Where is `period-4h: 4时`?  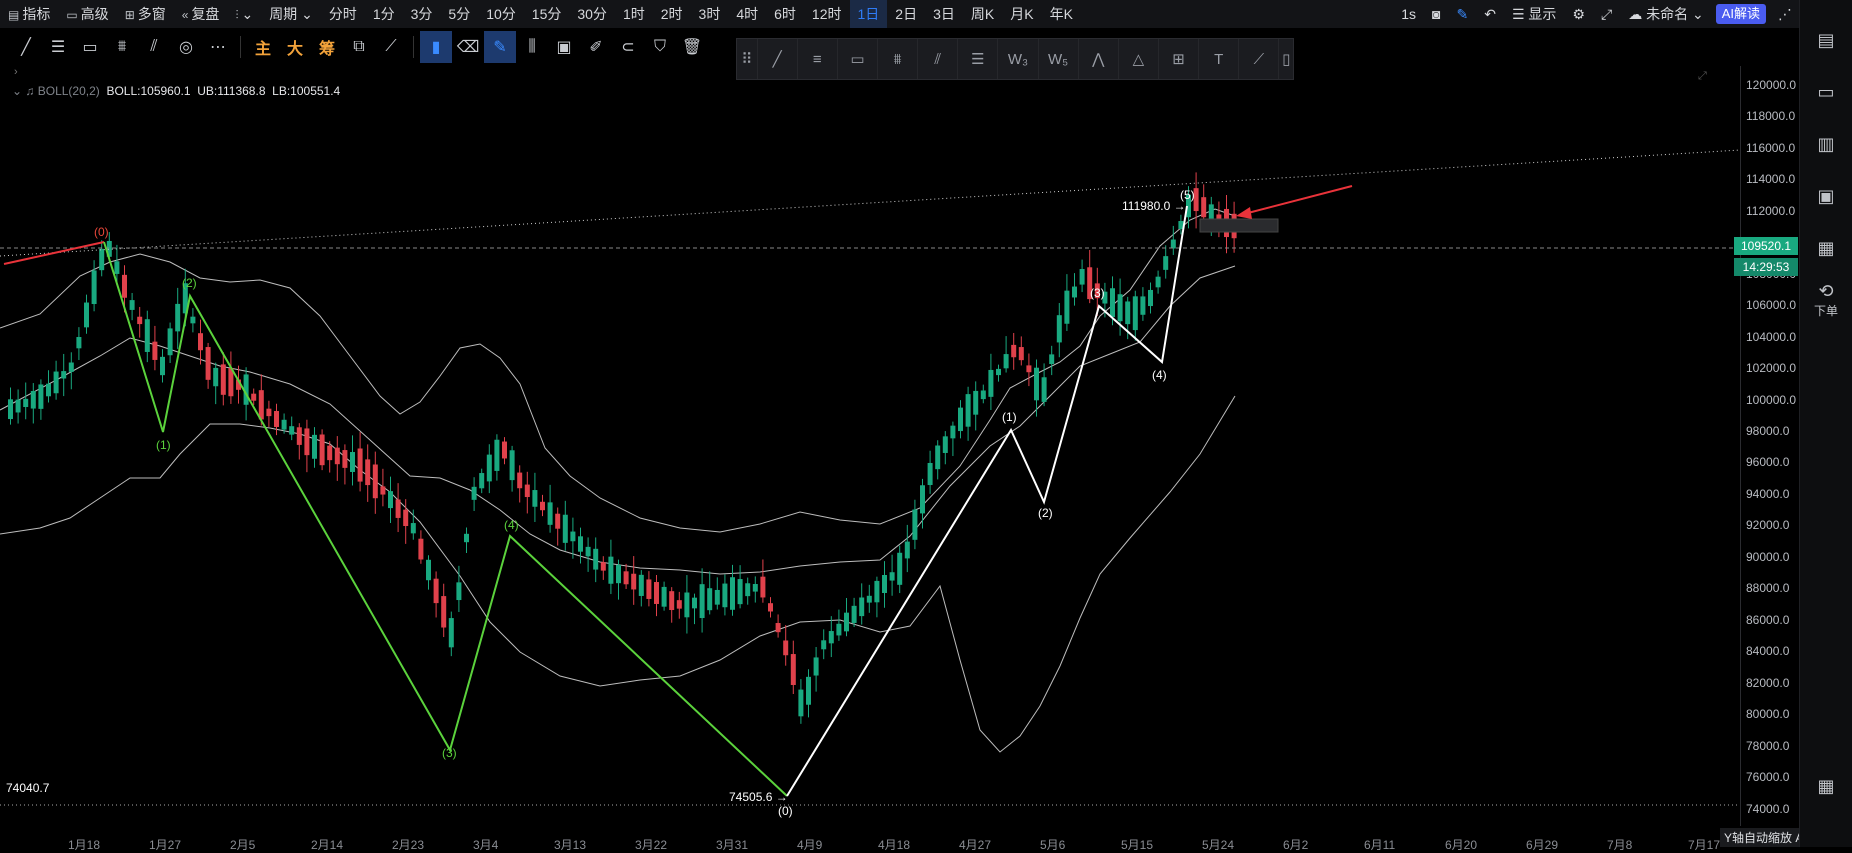 period-4h: 4时 is located at coordinates (747, 14).